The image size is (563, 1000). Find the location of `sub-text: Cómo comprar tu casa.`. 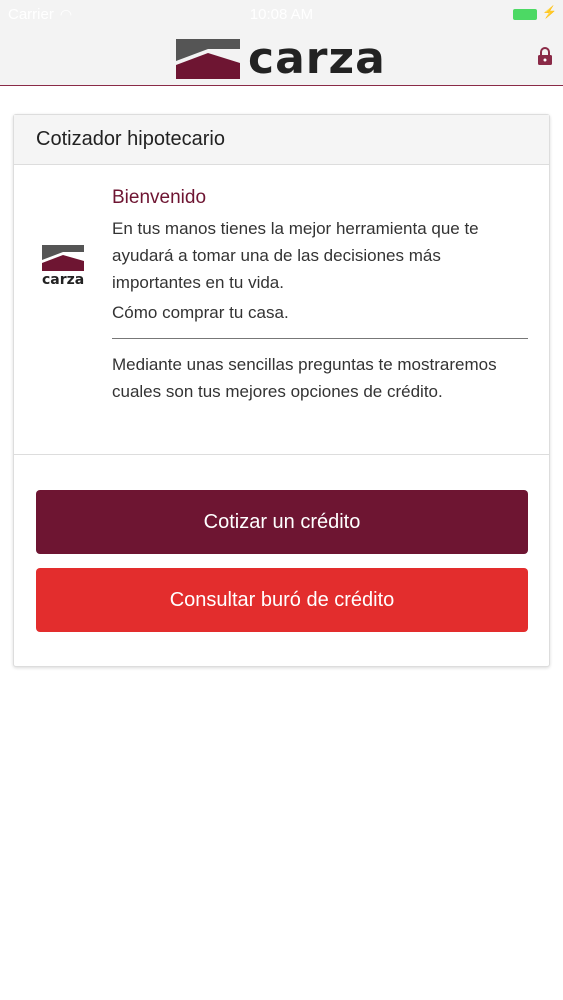

sub-text: Cómo comprar tu casa. is located at coordinates (200, 312).